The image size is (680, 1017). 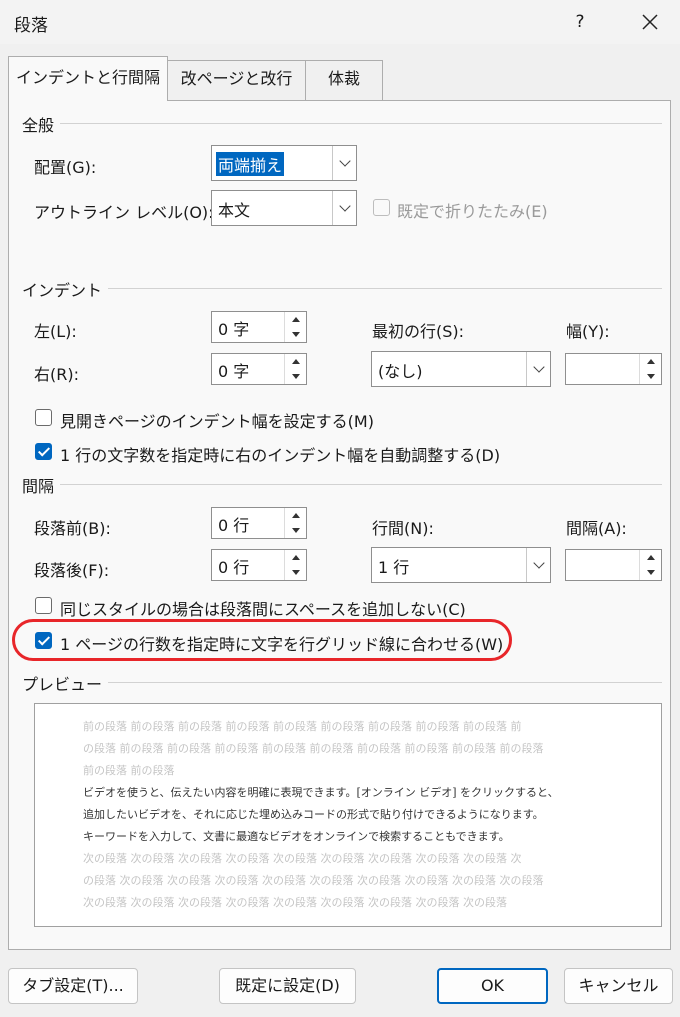 I want to click on indent-right-spinner: 0 字, so click(x=259, y=369).